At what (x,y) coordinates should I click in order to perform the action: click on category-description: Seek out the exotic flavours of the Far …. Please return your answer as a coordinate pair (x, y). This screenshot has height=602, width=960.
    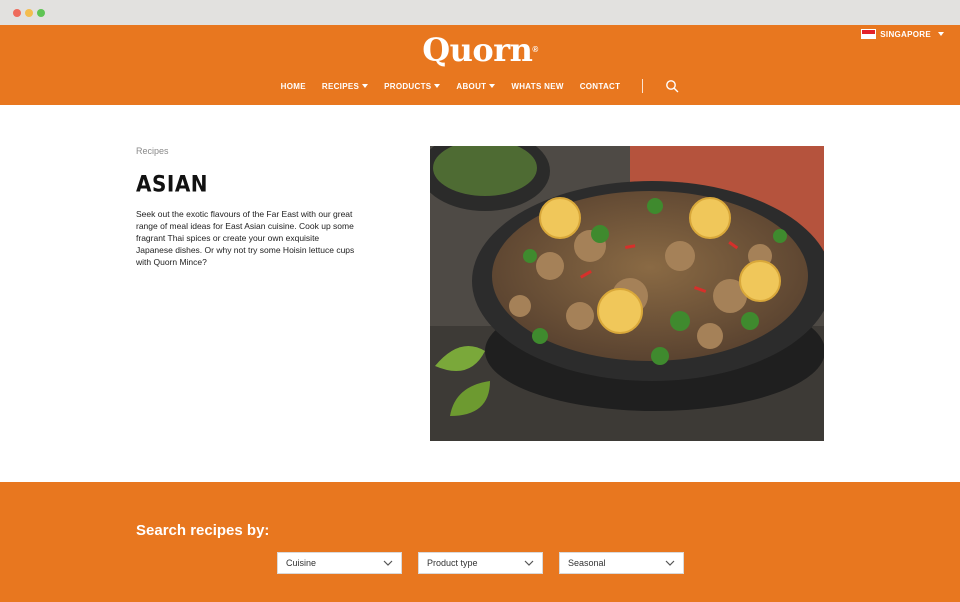
    Looking at the image, I should click on (245, 238).